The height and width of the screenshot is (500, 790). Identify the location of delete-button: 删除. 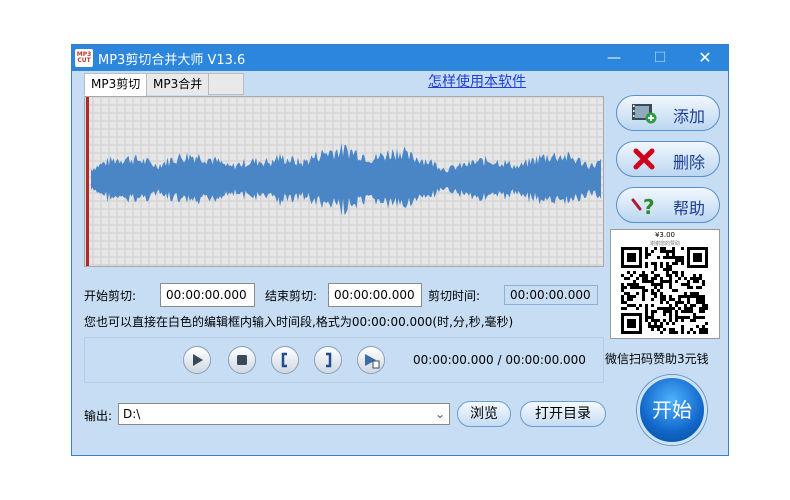
(668, 159).